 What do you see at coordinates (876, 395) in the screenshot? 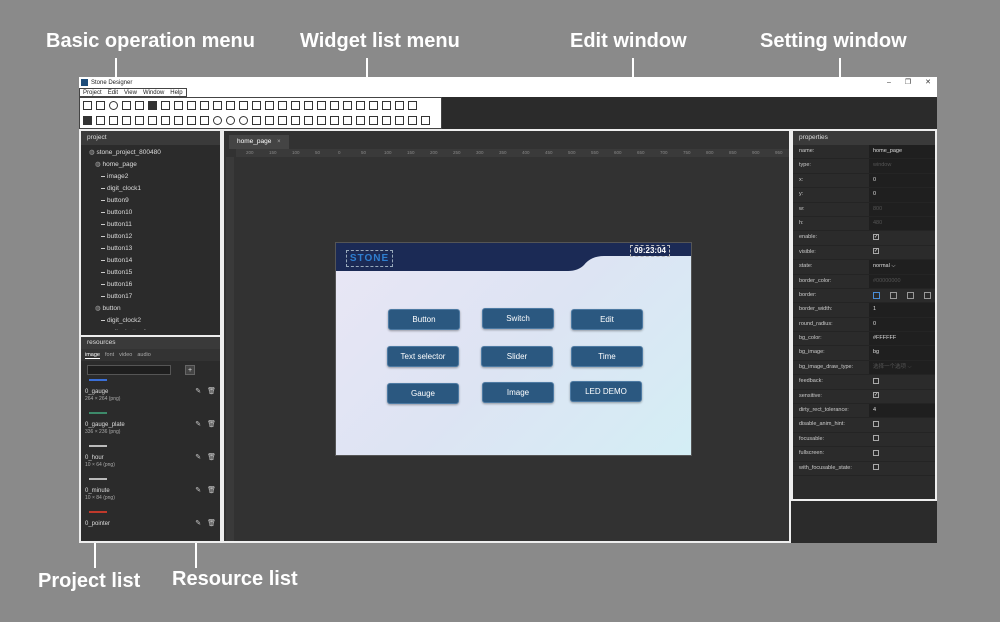
I see `checkbox: ✓` at bounding box center [876, 395].